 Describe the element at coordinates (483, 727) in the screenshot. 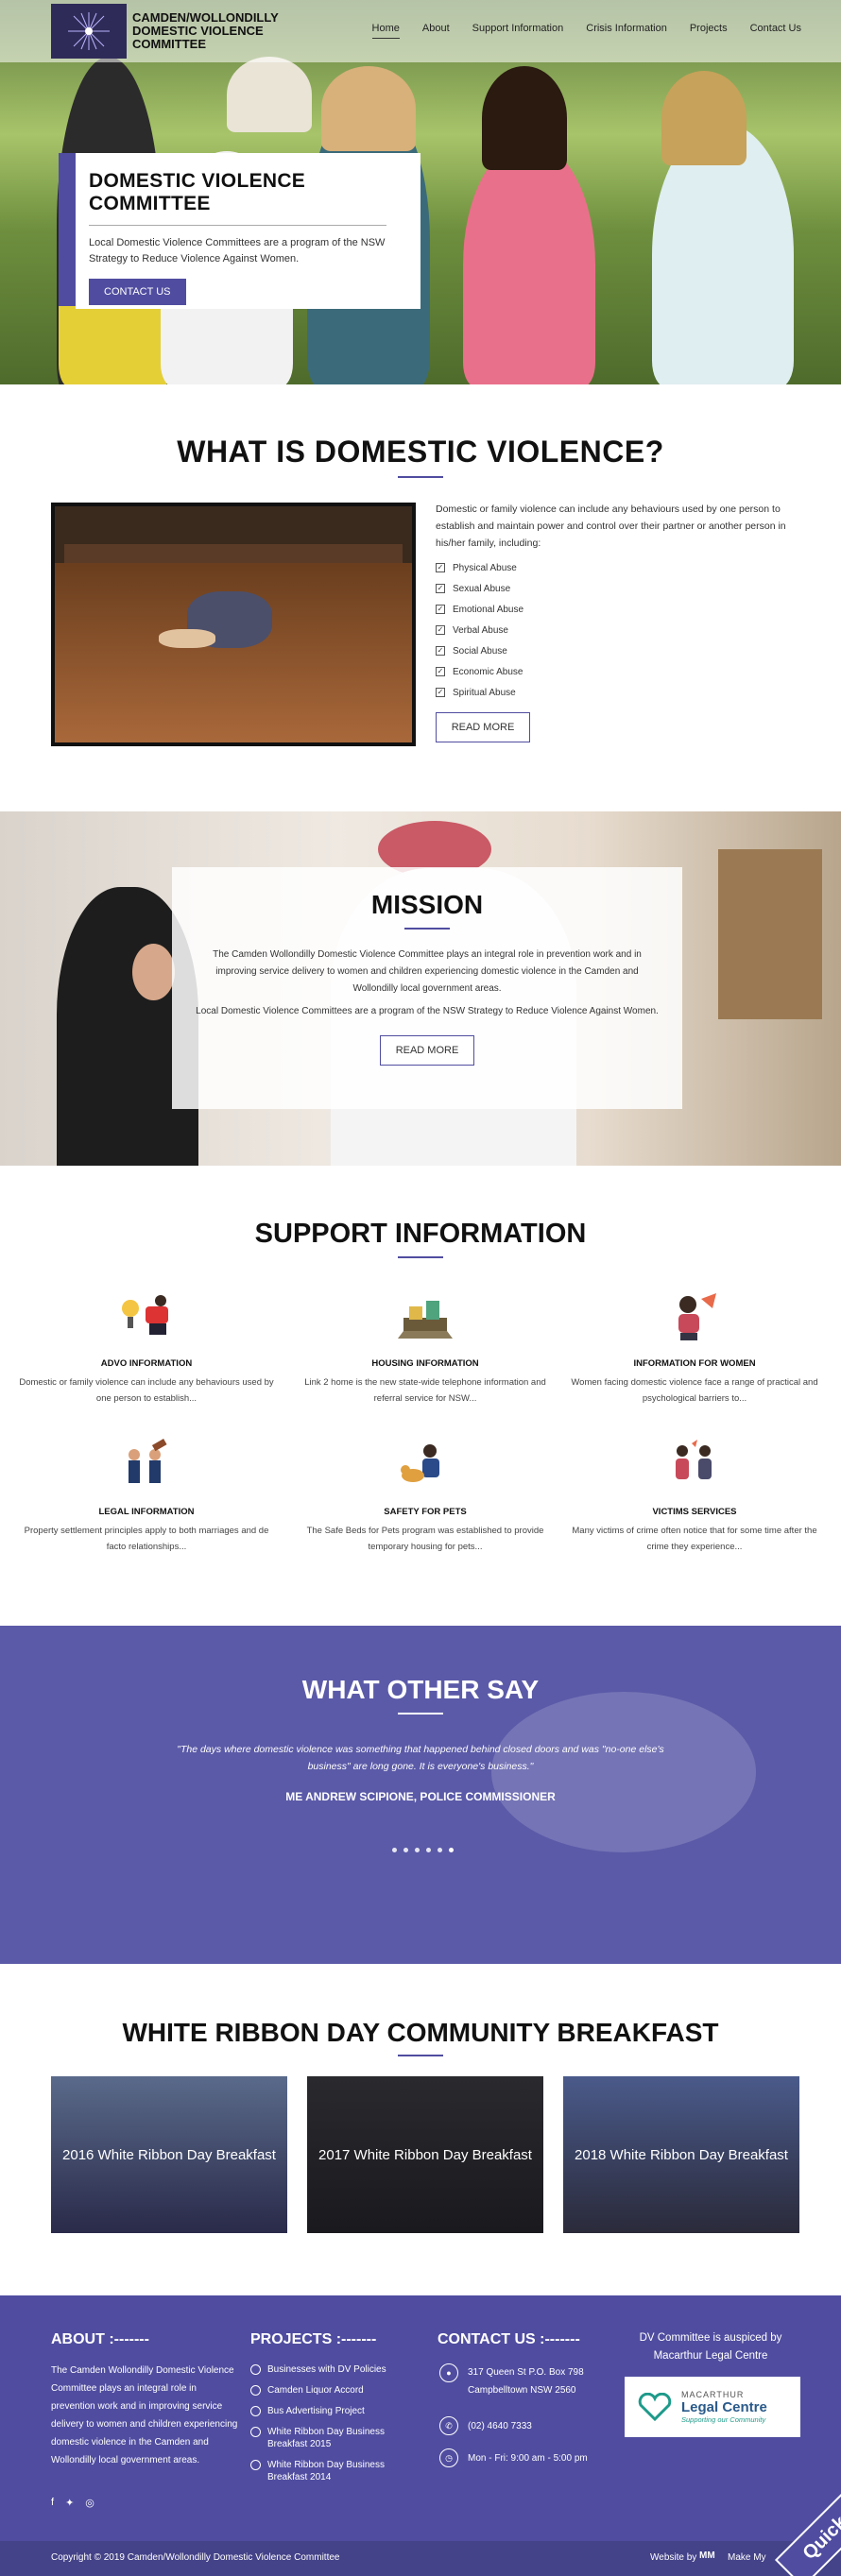

I see `dv-read-more-button: READ MORE` at that location.